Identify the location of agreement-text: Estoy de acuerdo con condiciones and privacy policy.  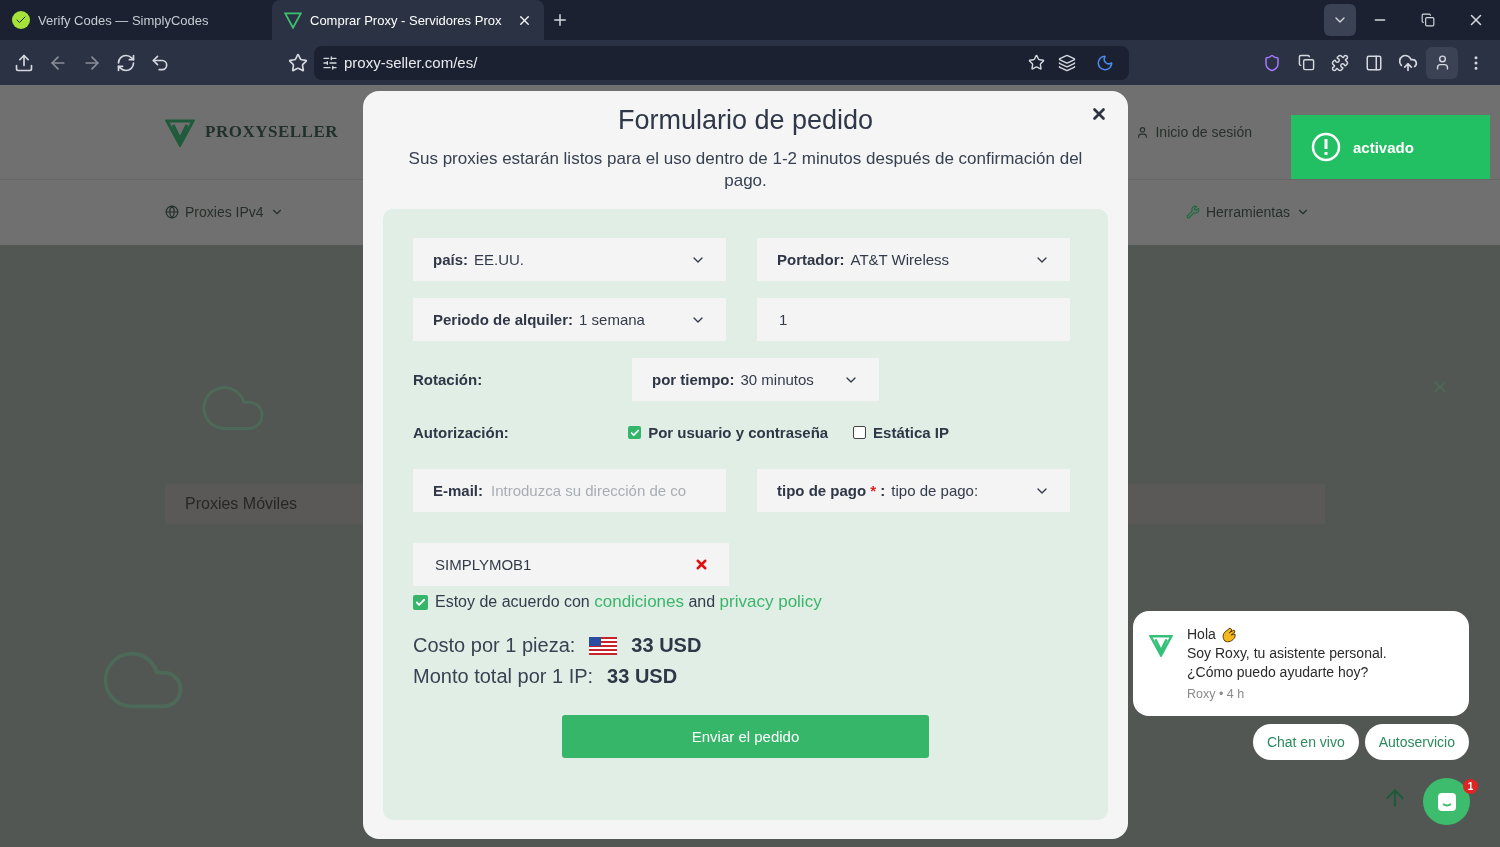
(628, 602).